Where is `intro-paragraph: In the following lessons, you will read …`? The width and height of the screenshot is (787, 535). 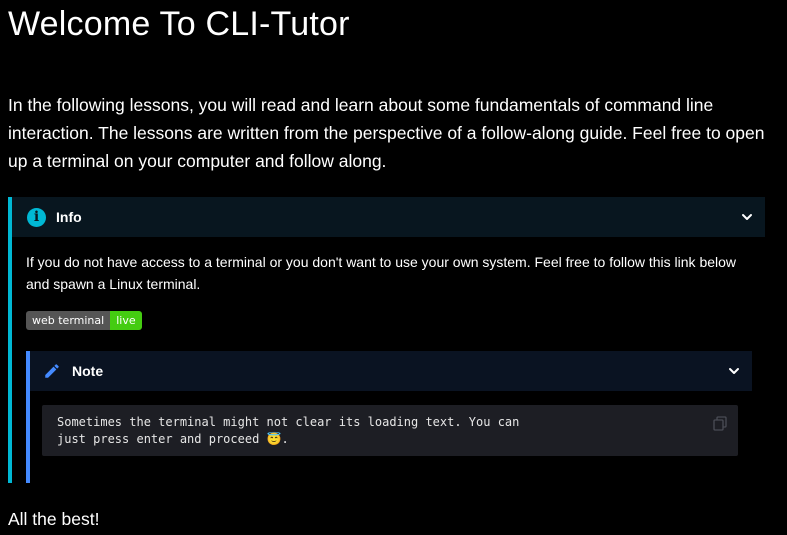
intro-paragraph: In the following lessons, you will read … is located at coordinates (386, 133).